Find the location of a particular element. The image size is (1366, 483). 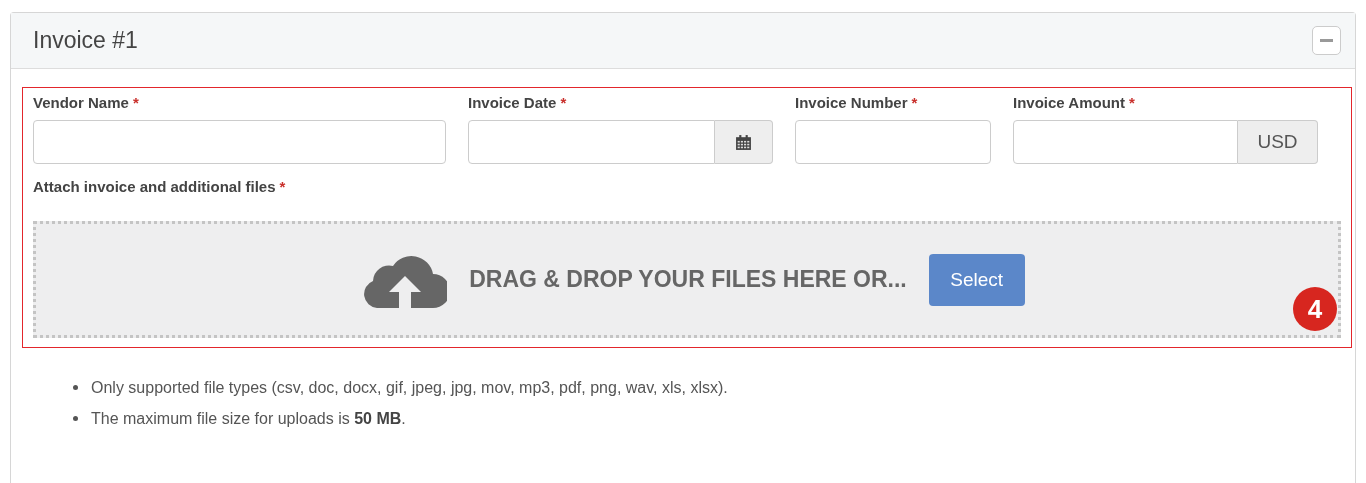

date-picker-button is located at coordinates (744, 142).